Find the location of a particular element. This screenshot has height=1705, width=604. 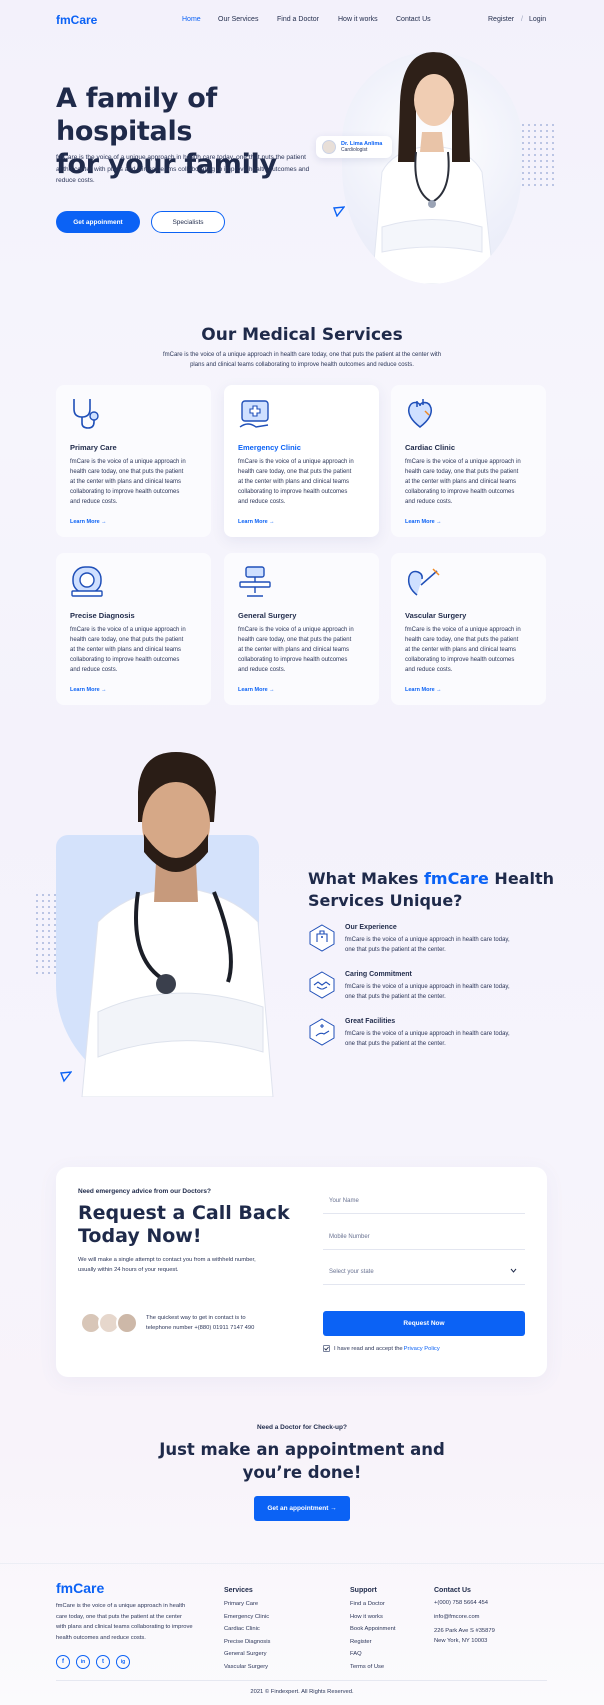

triangle-decoration is located at coordinates (339, 213).